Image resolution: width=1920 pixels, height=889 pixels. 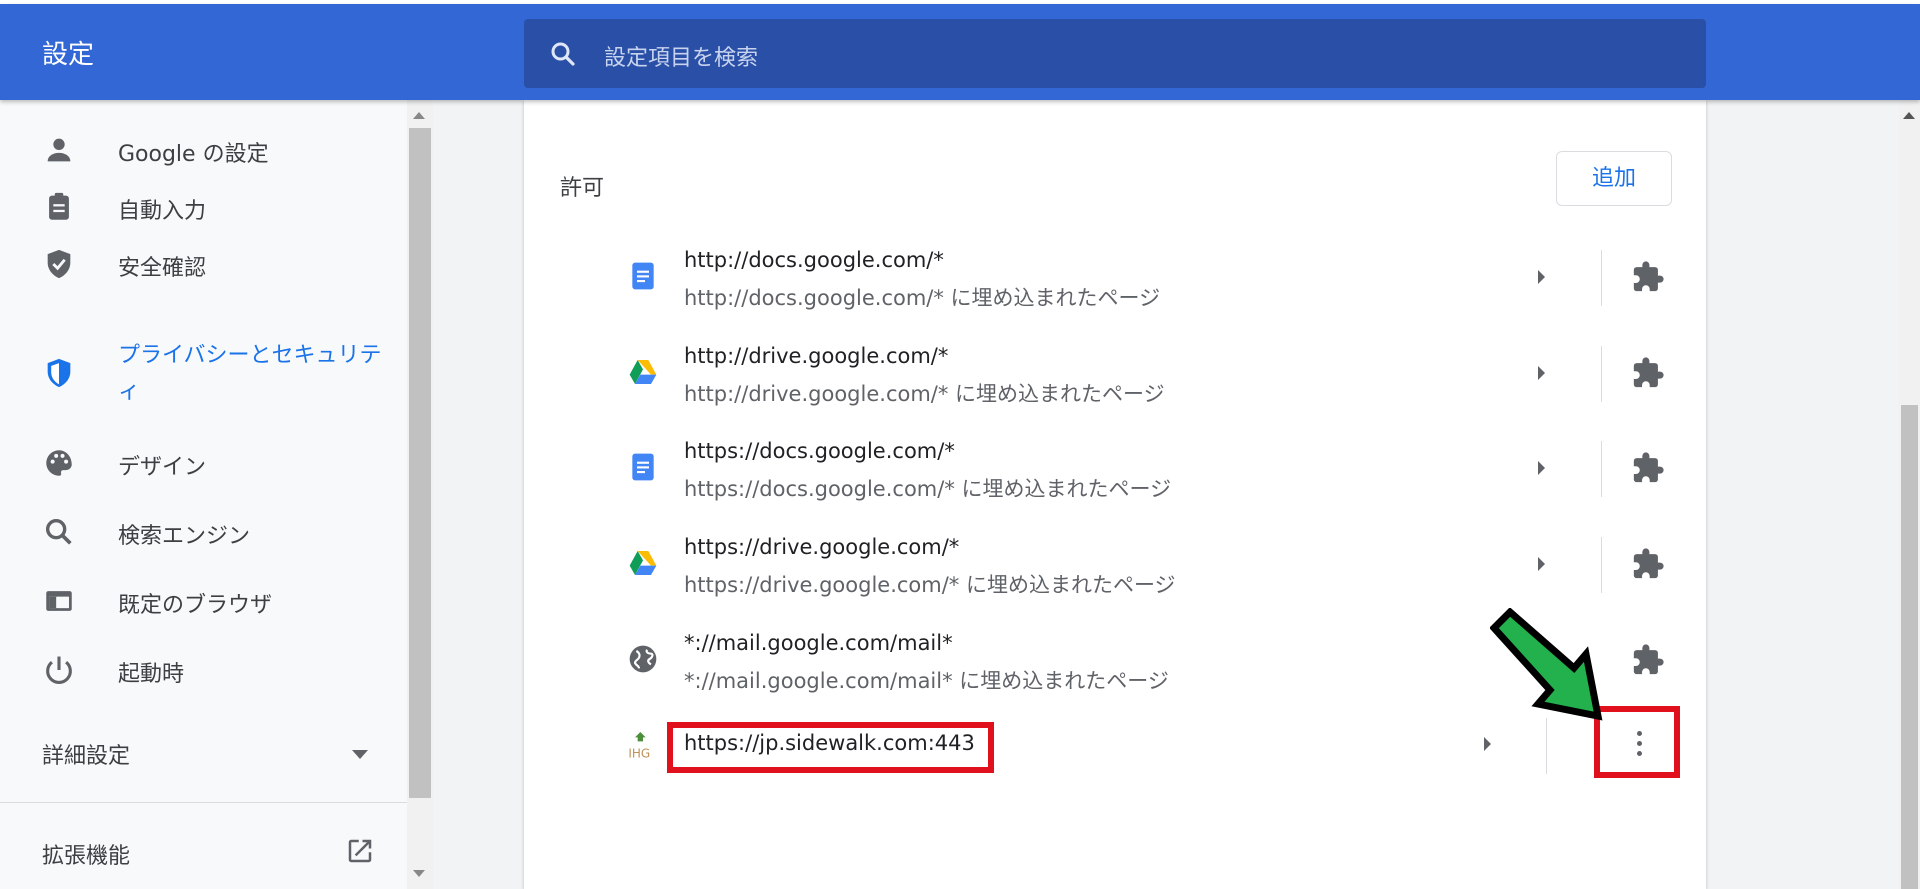 I want to click on chevron-down-icon, so click(x=360, y=754).